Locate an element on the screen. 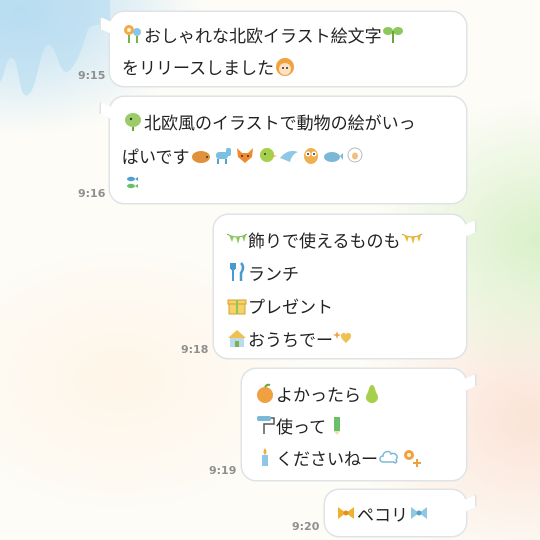 The image size is (540, 540). background-decoration is located at coordinates (55, 48).